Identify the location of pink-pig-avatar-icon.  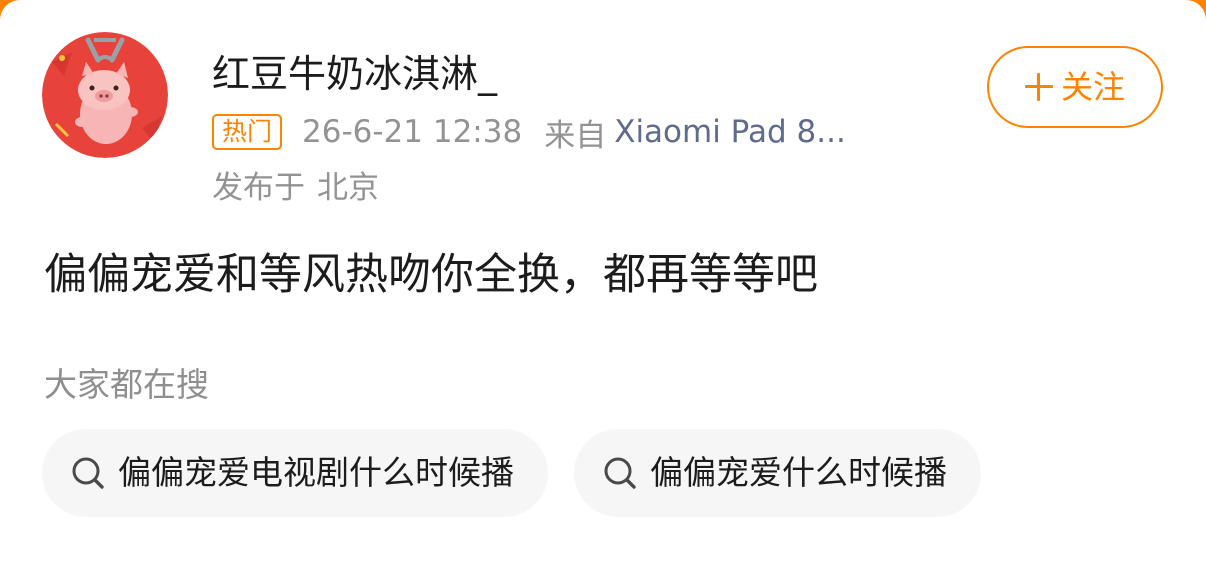
(105, 95).